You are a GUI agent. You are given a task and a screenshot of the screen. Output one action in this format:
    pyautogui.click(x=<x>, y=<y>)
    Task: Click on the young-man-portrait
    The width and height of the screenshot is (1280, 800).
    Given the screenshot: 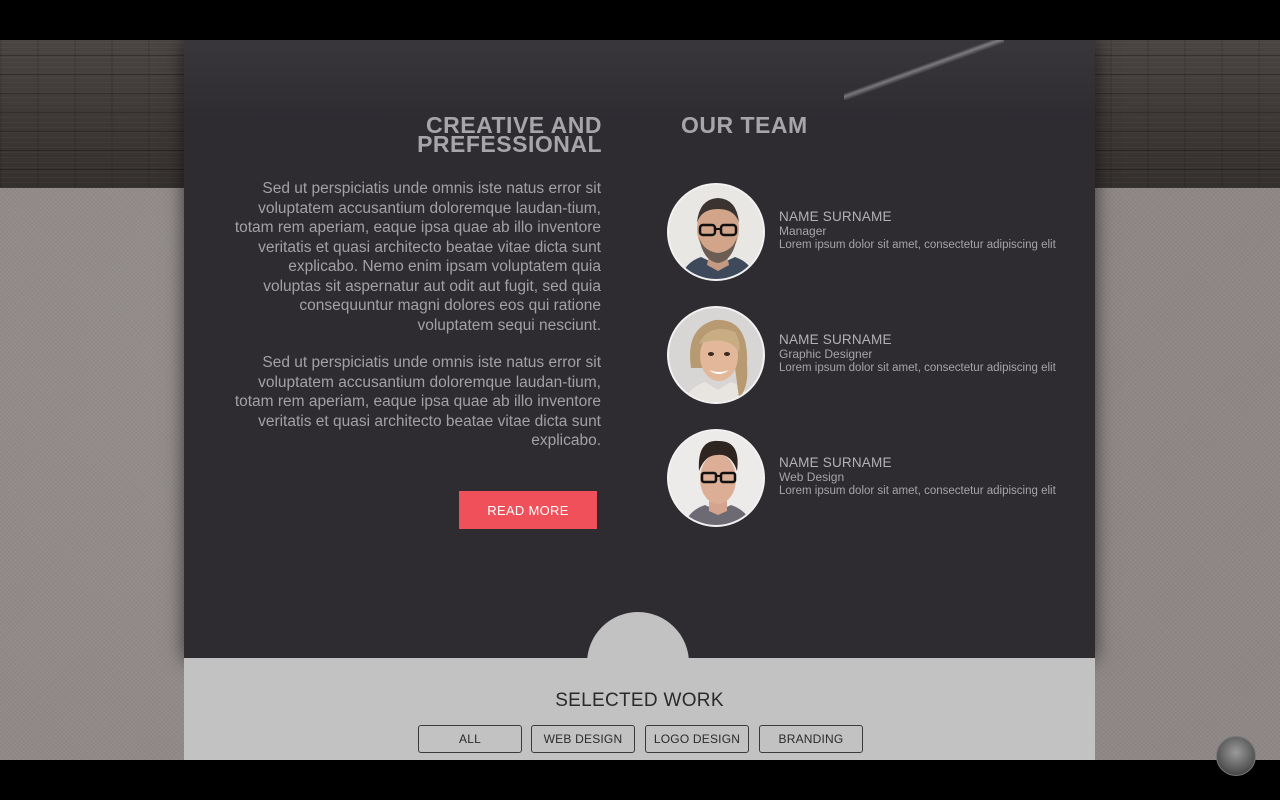 What is the action you would take?
    pyautogui.click(x=716, y=478)
    